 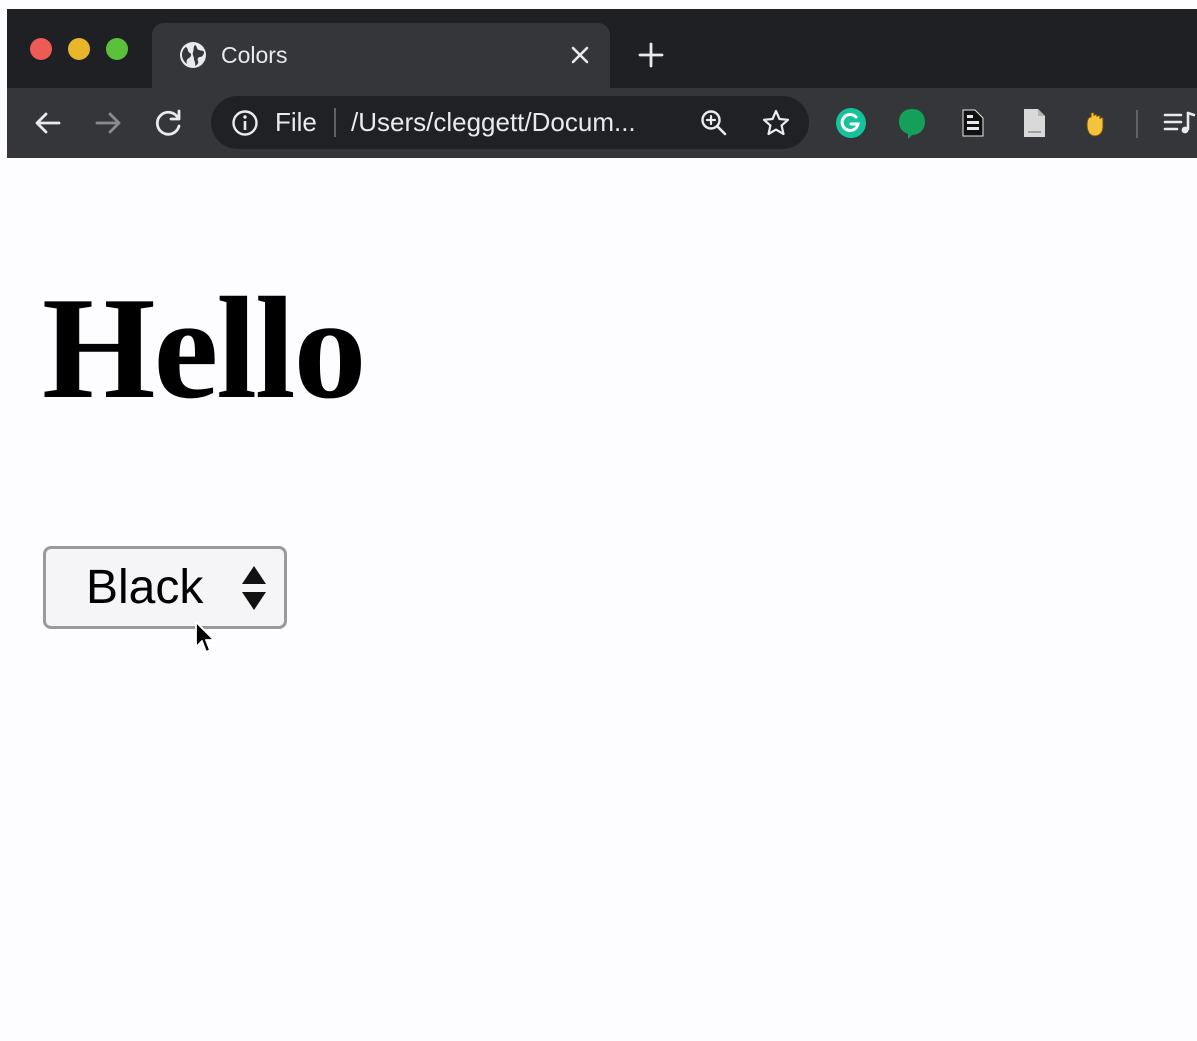 I want to click on zoom-icon, so click(x=714, y=123).